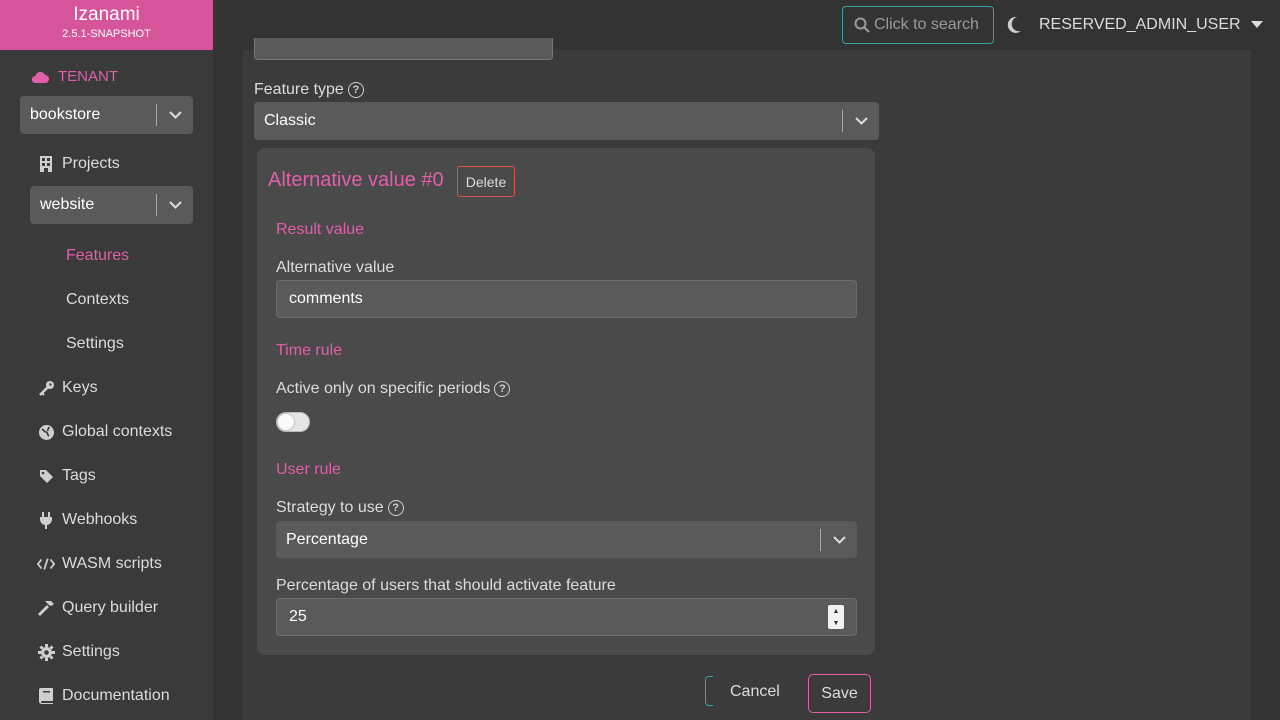 This screenshot has width=1280, height=720. What do you see at coordinates (327, 539) in the screenshot?
I see `strategy-select-value: Percentage` at bounding box center [327, 539].